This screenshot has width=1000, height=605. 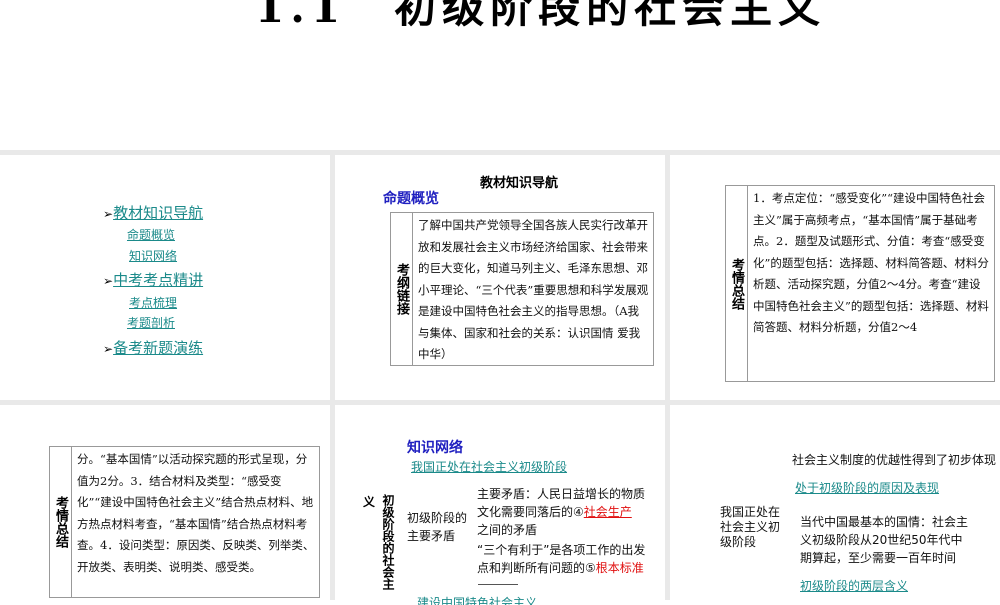 I want to click on vertical-label: 初级阶段的社会主, so click(x=388, y=542).